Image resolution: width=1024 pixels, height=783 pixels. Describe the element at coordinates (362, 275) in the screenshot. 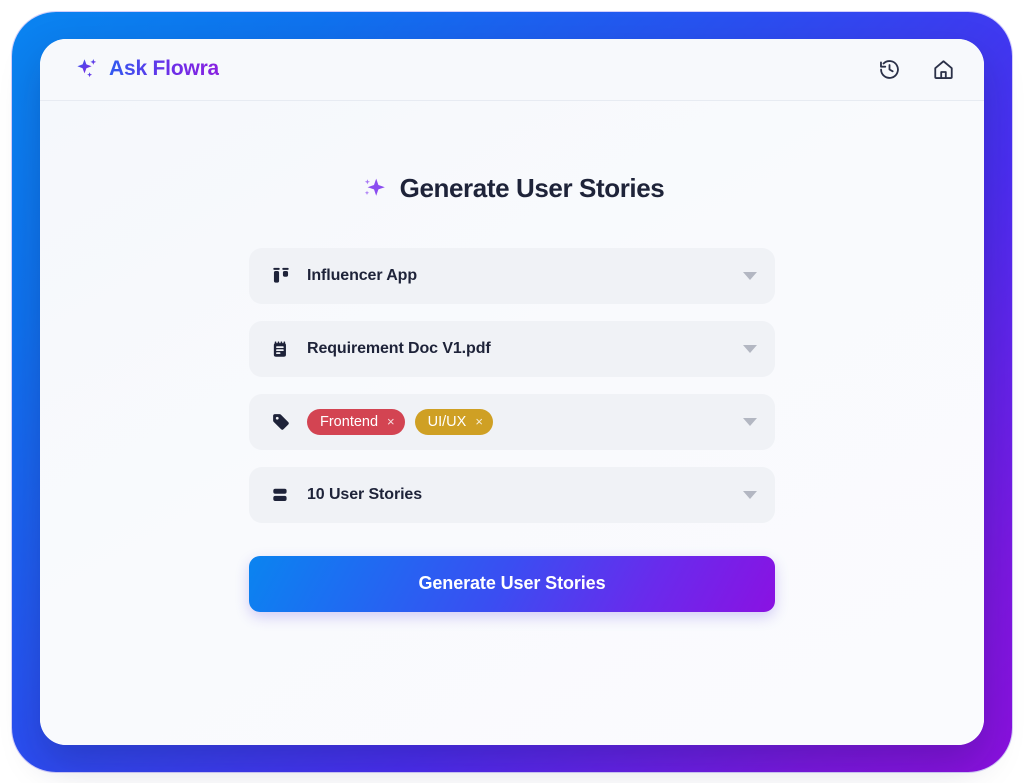

I see `project-select-value: Influencer App` at that location.